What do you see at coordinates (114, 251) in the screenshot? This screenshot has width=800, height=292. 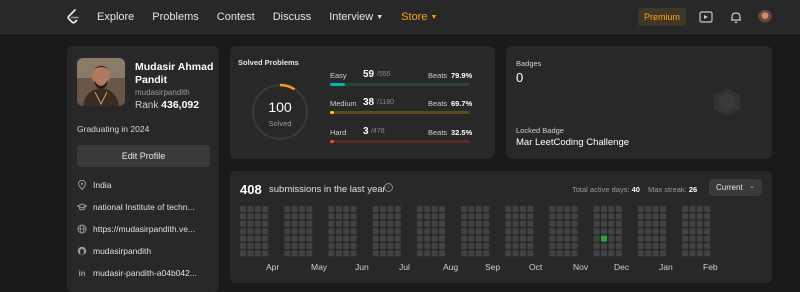 I see `github-row: mudasirpandith` at bounding box center [114, 251].